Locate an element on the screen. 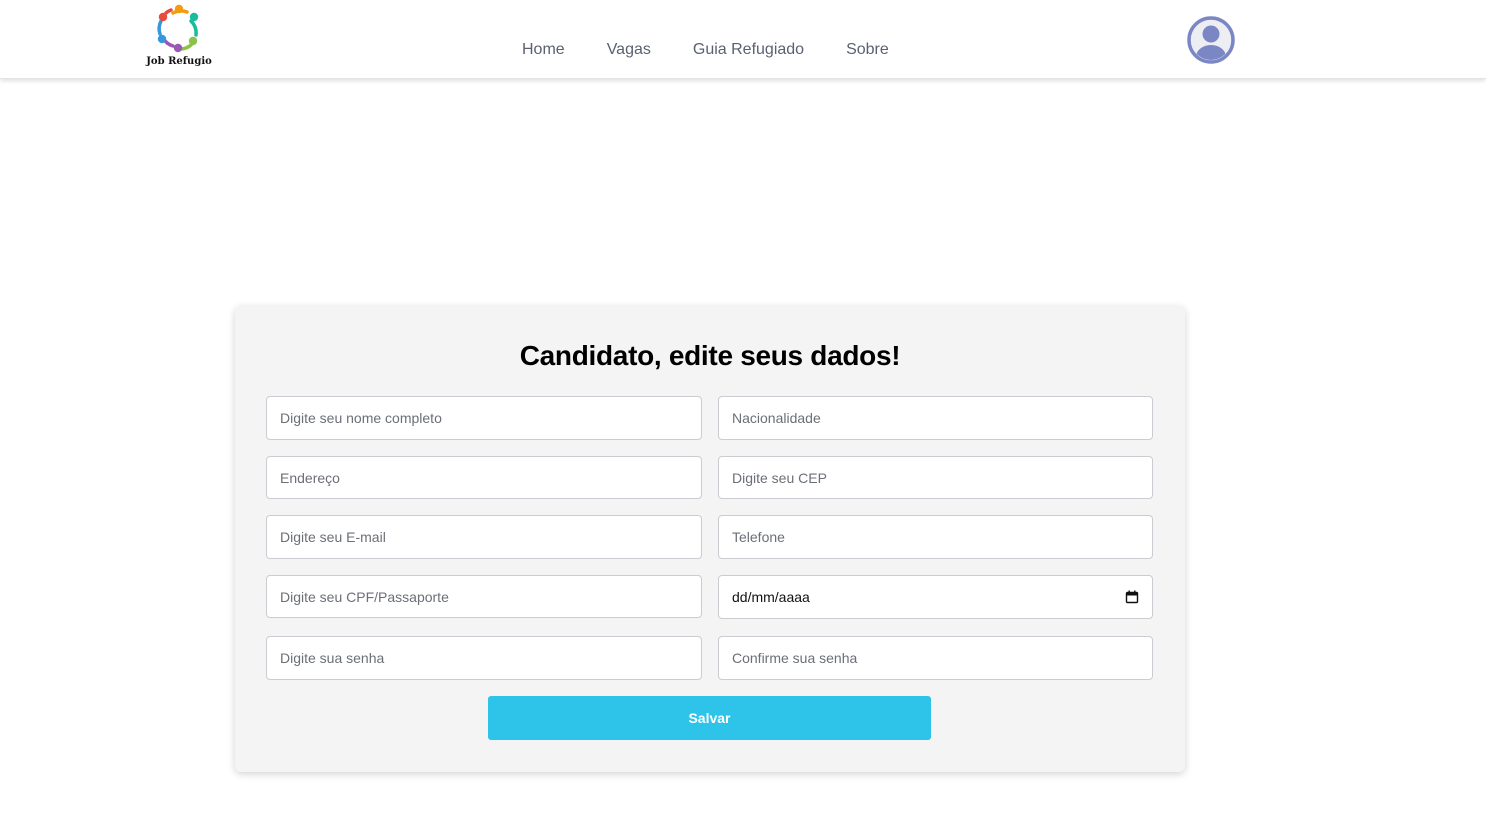  user-avatar-icon is located at coordinates (1211, 40).